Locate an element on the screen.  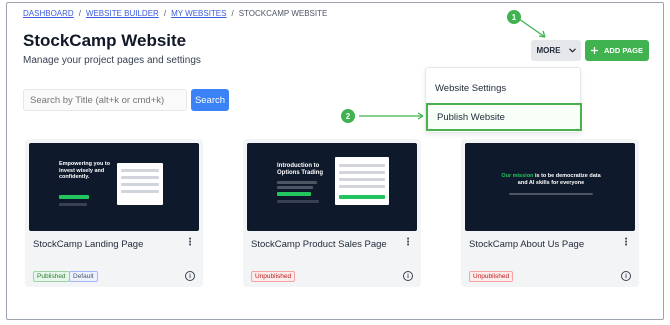
breadcrumb-current: STOCKCAMP WEBSITE is located at coordinates (283, 13).